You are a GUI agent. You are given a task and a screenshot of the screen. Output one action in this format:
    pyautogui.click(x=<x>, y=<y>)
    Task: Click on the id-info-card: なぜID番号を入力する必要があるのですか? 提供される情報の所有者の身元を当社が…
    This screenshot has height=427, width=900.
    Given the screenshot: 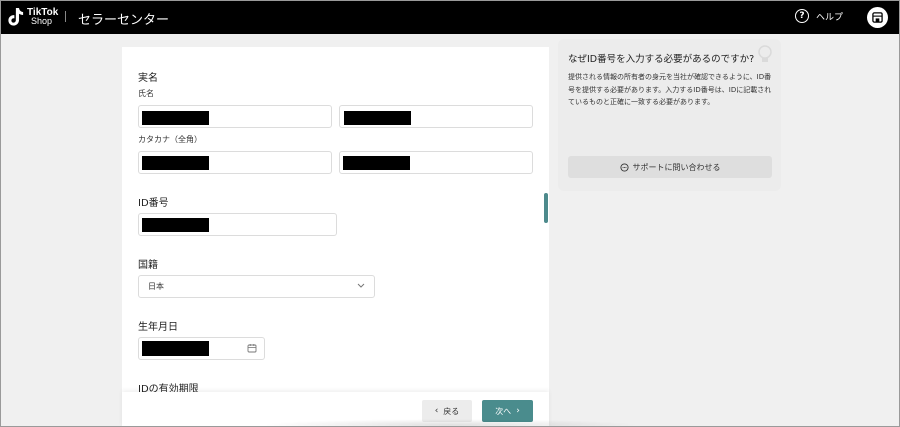 What is the action you would take?
    pyautogui.click(x=669, y=115)
    